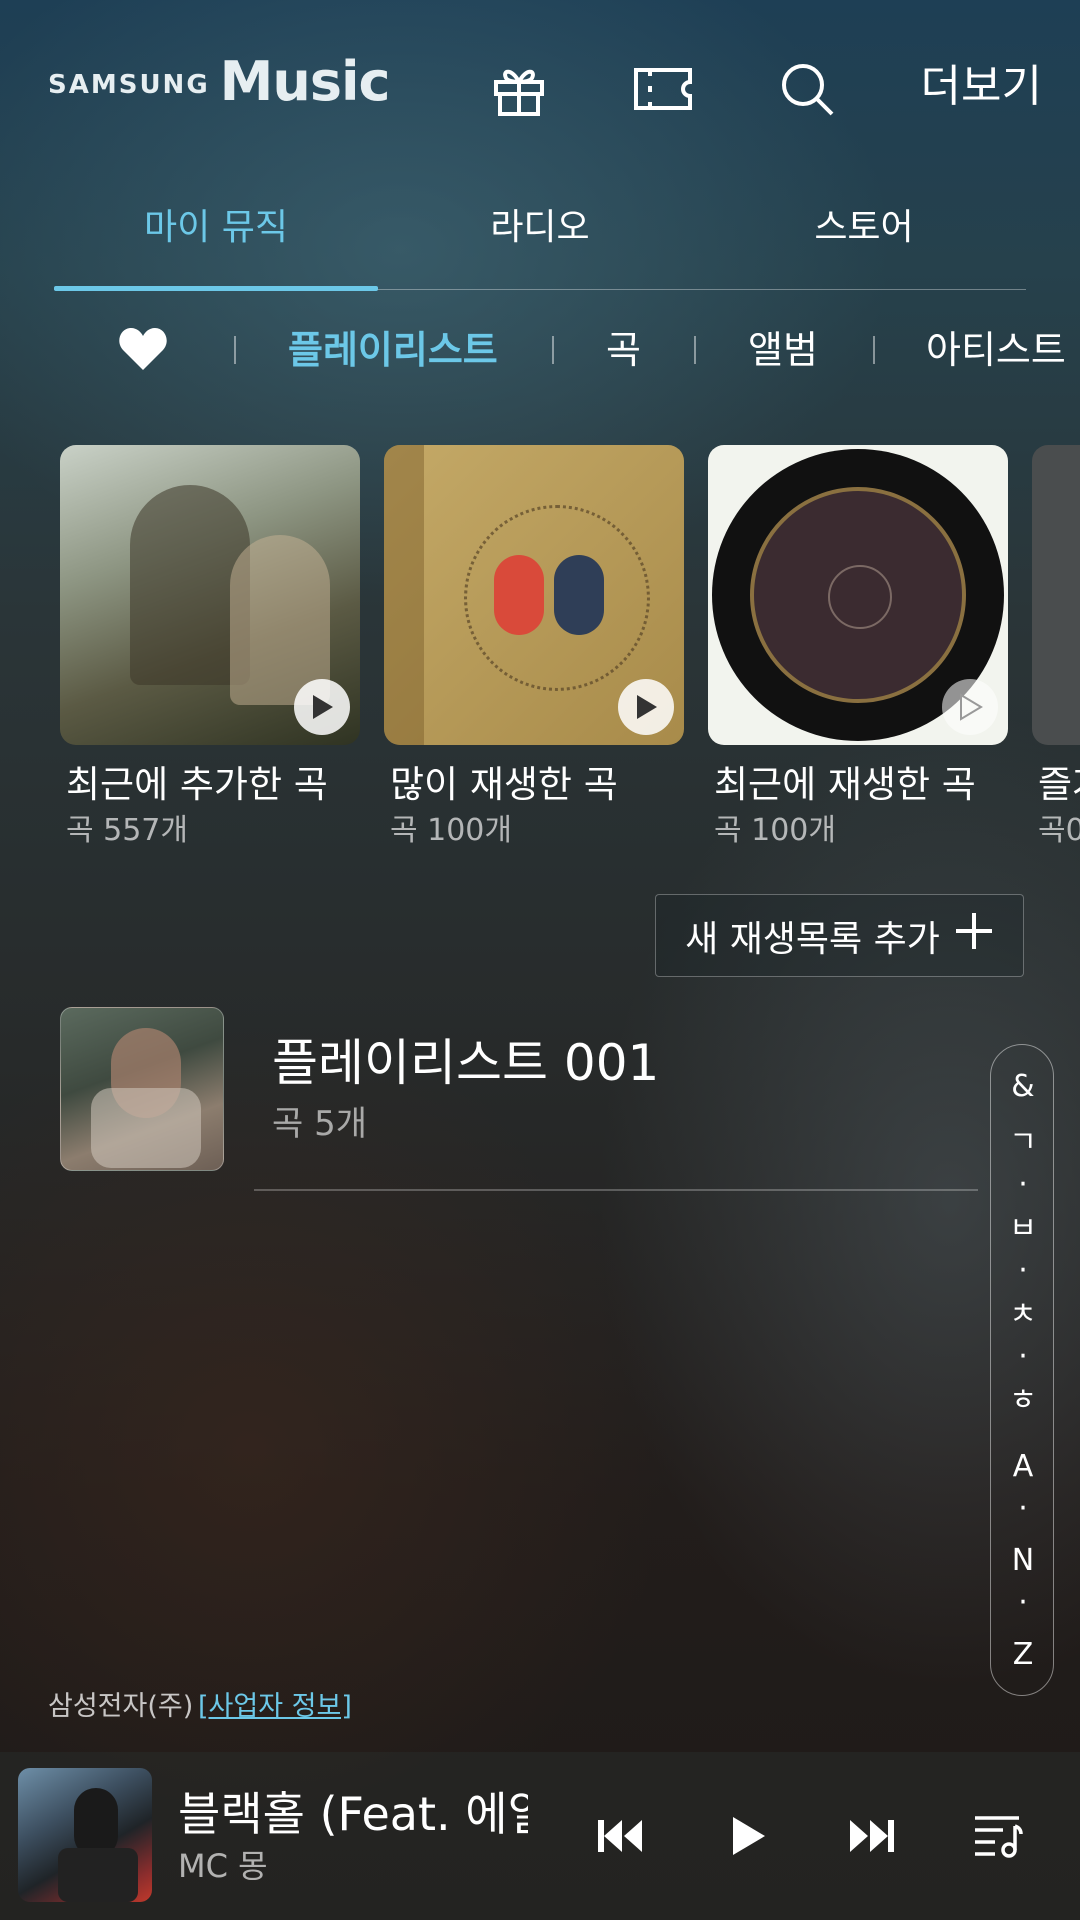  I want to click on now-playing-art, so click(85, 1835).